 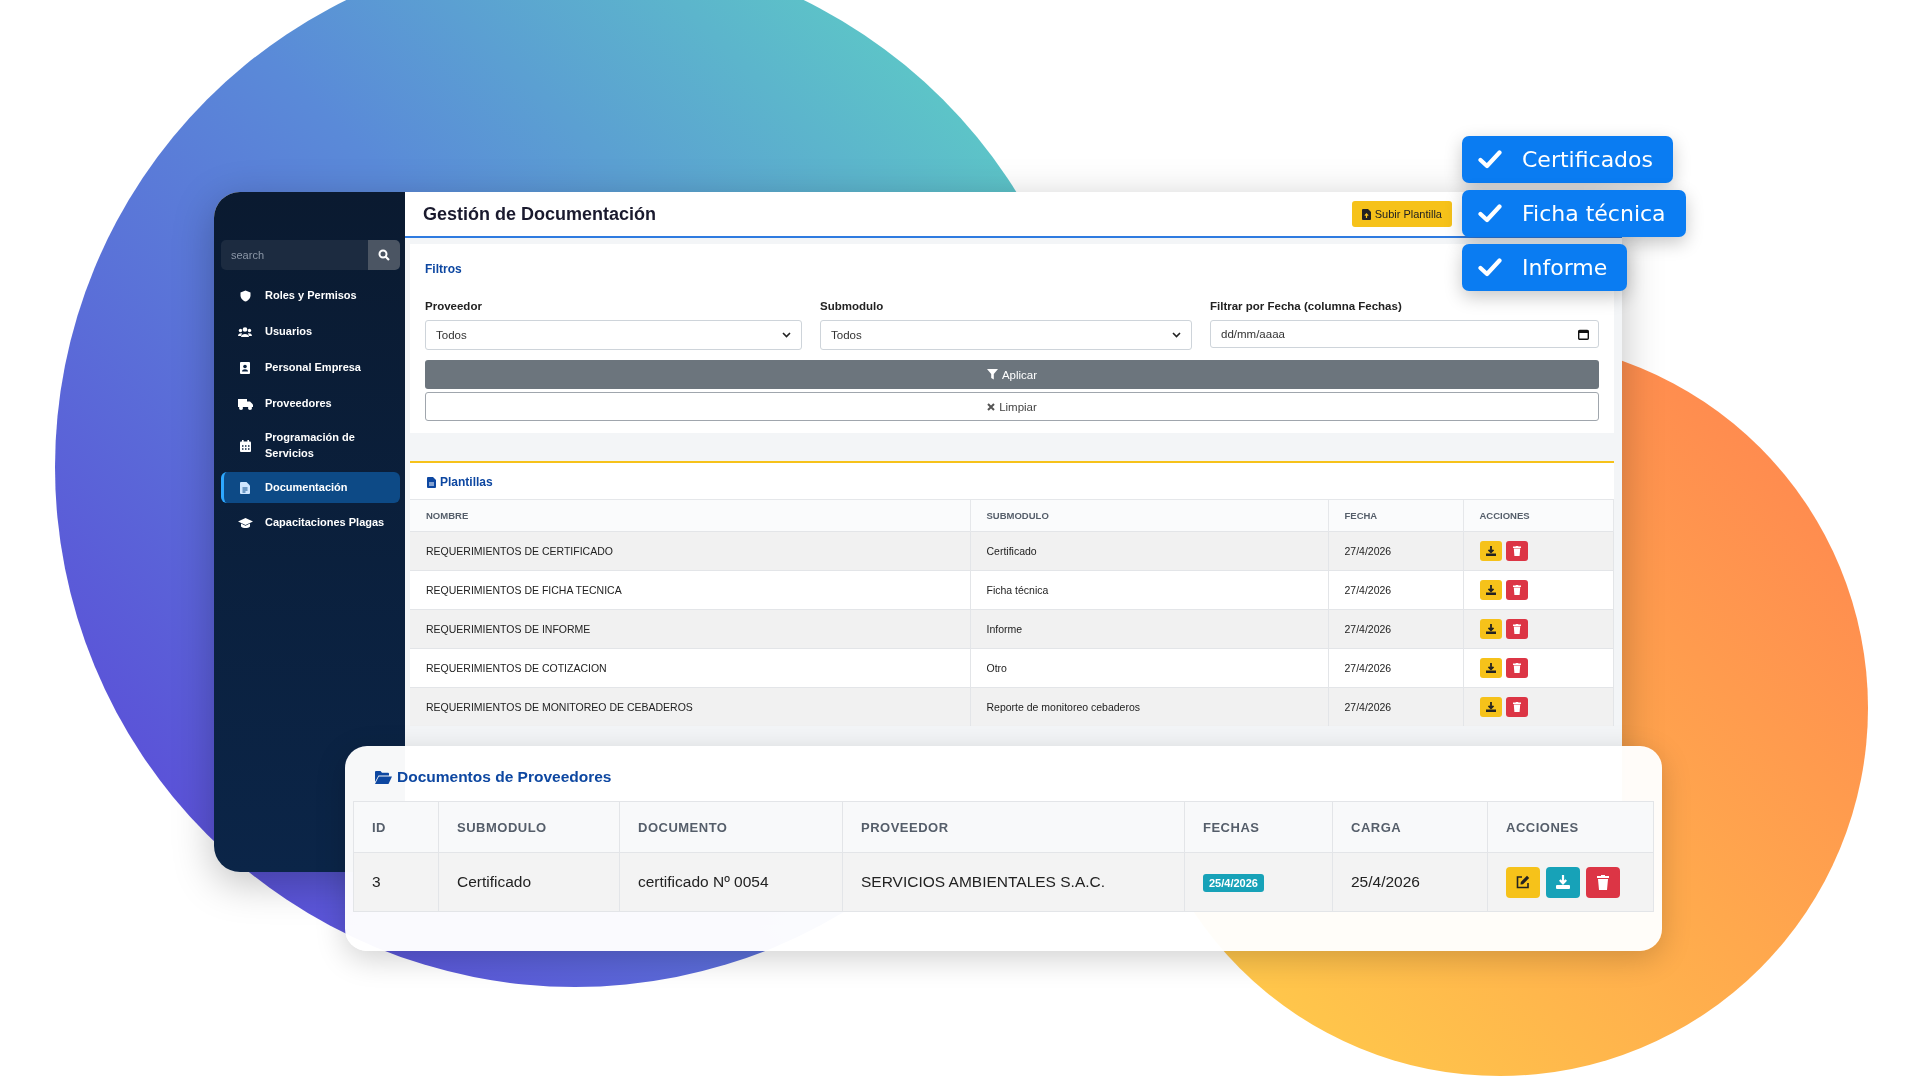 What do you see at coordinates (504, 777) in the screenshot?
I see `provider-documents-title: Documentos de Proveedores` at bounding box center [504, 777].